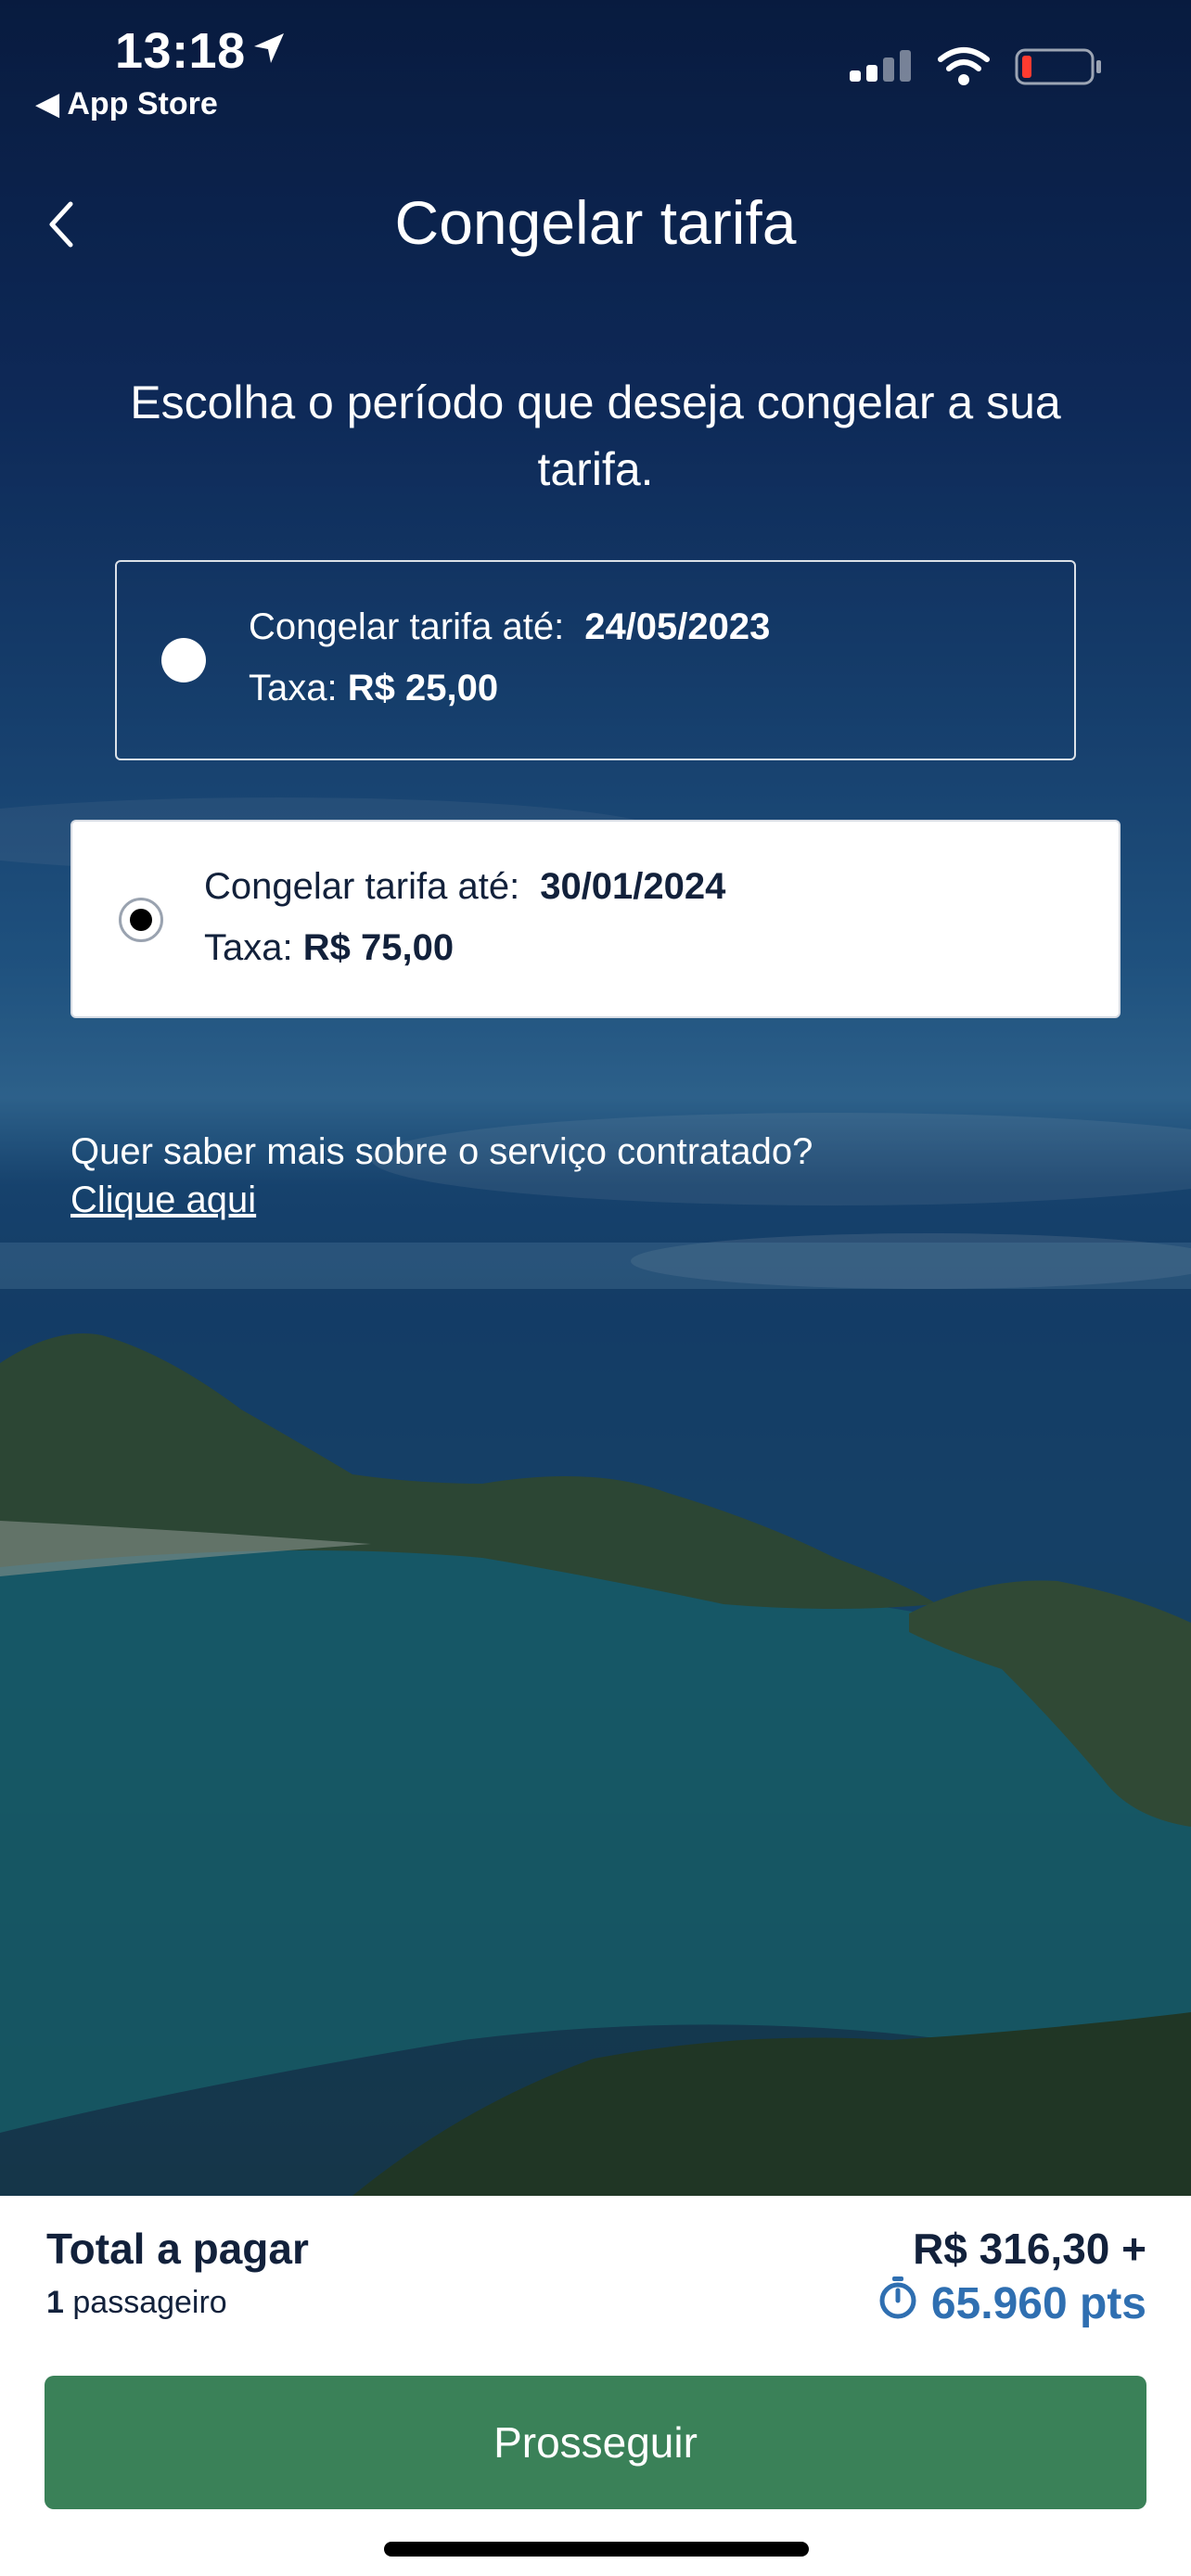 The image size is (1191, 2576). What do you see at coordinates (881, 69) in the screenshot?
I see `signal-icon` at bounding box center [881, 69].